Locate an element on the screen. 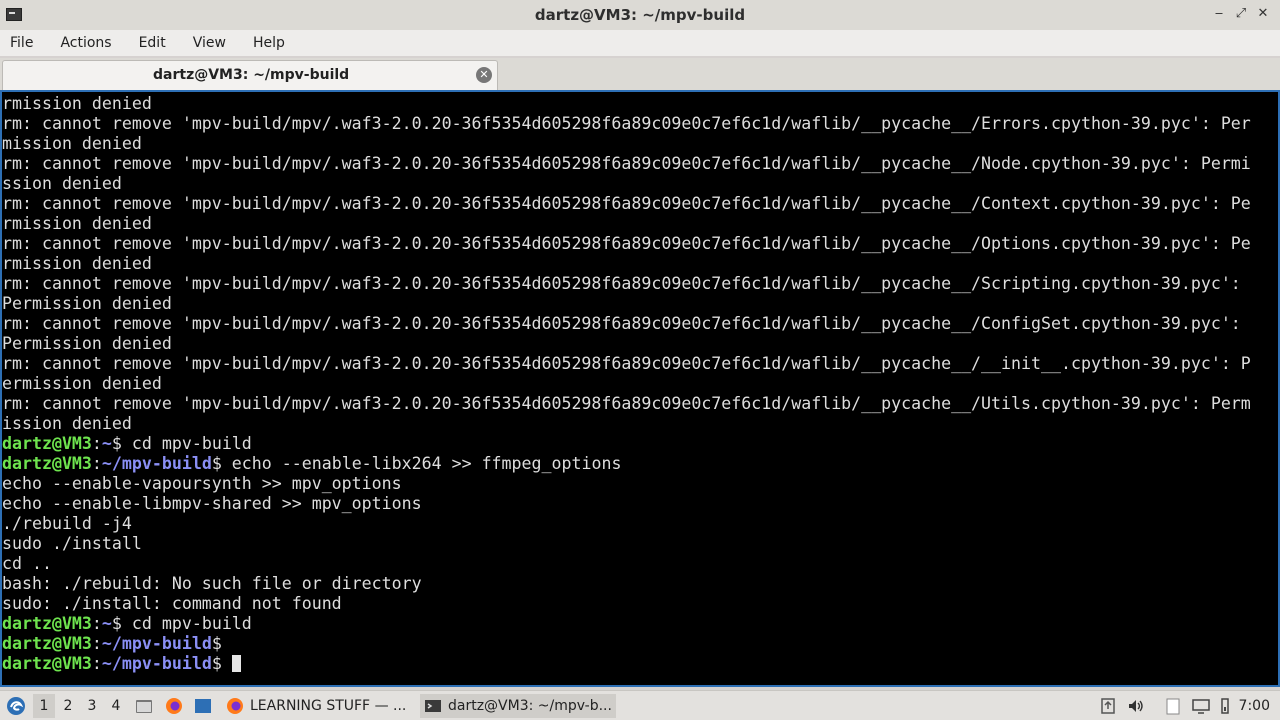 The image size is (1280, 720). tray-volume is located at coordinates (1136, 706).